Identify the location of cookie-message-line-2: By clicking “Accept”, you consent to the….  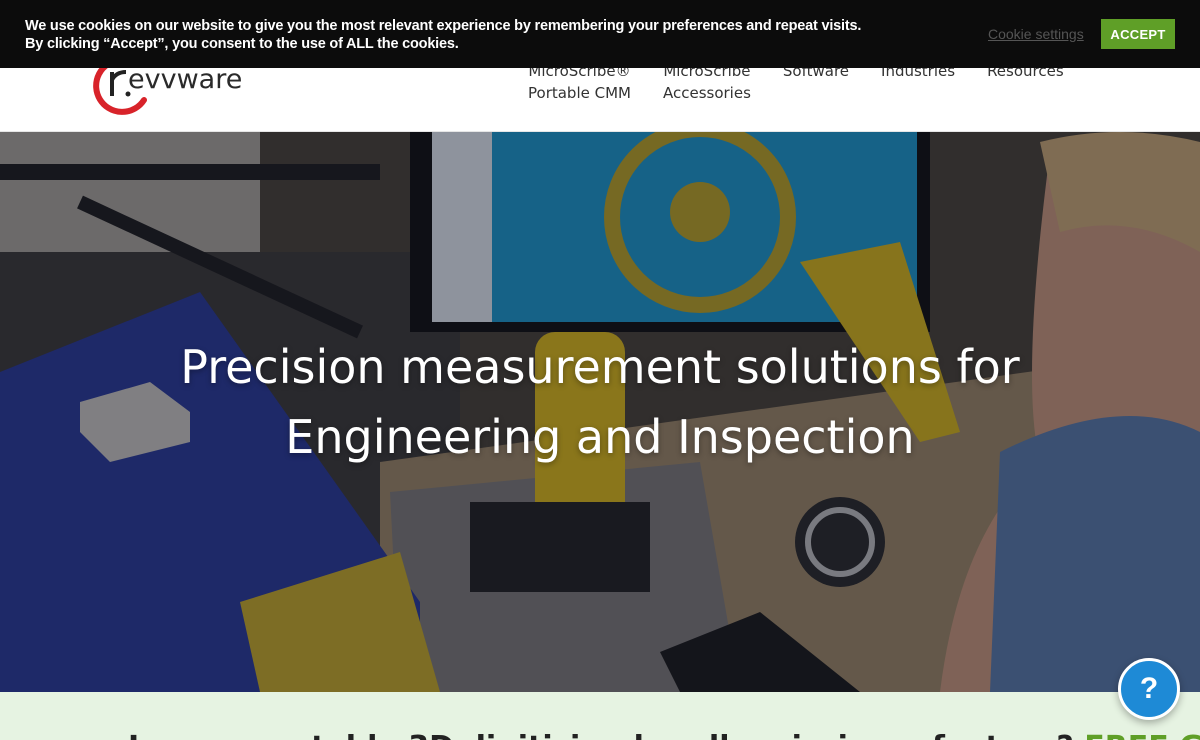
(242, 44).